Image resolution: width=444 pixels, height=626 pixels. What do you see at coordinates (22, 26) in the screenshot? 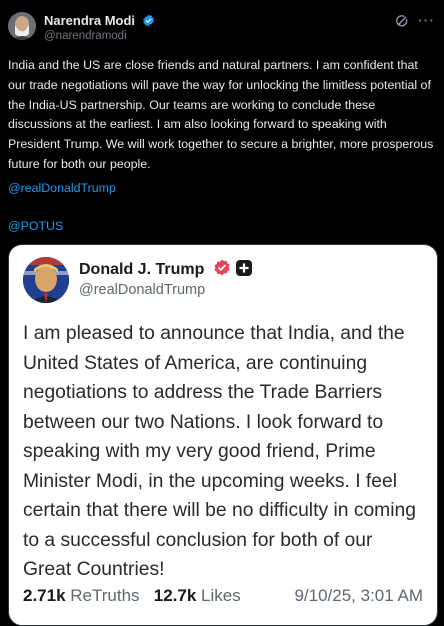
I see `author-avatar` at bounding box center [22, 26].